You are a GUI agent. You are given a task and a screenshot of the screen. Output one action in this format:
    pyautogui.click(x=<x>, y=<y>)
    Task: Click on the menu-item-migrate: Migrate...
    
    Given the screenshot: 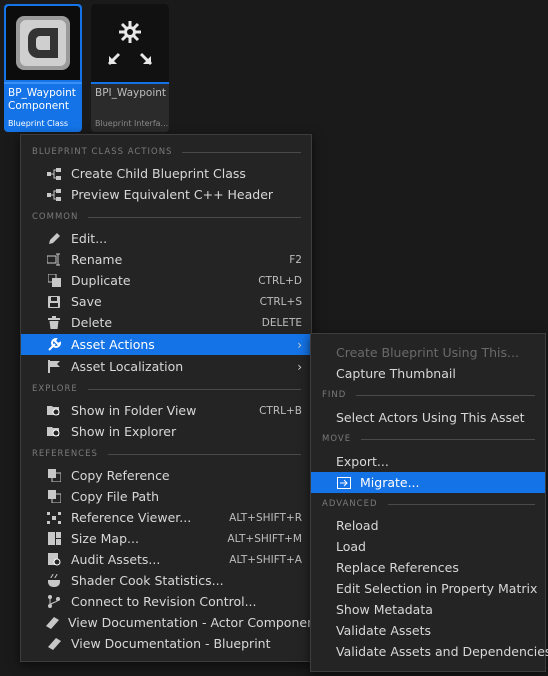 What is the action you would take?
    pyautogui.click(x=428, y=482)
    